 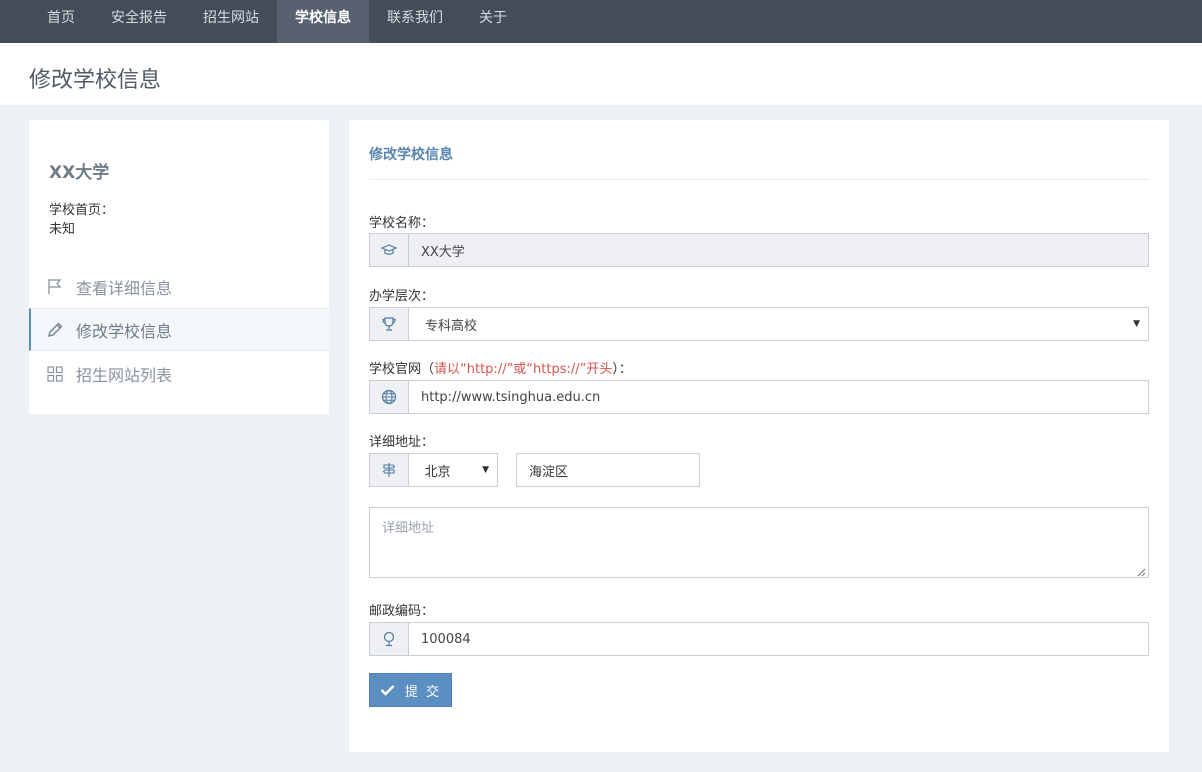 What do you see at coordinates (408, 528) in the screenshot?
I see `address-detail-placeholder: 详细地址` at bounding box center [408, 528].